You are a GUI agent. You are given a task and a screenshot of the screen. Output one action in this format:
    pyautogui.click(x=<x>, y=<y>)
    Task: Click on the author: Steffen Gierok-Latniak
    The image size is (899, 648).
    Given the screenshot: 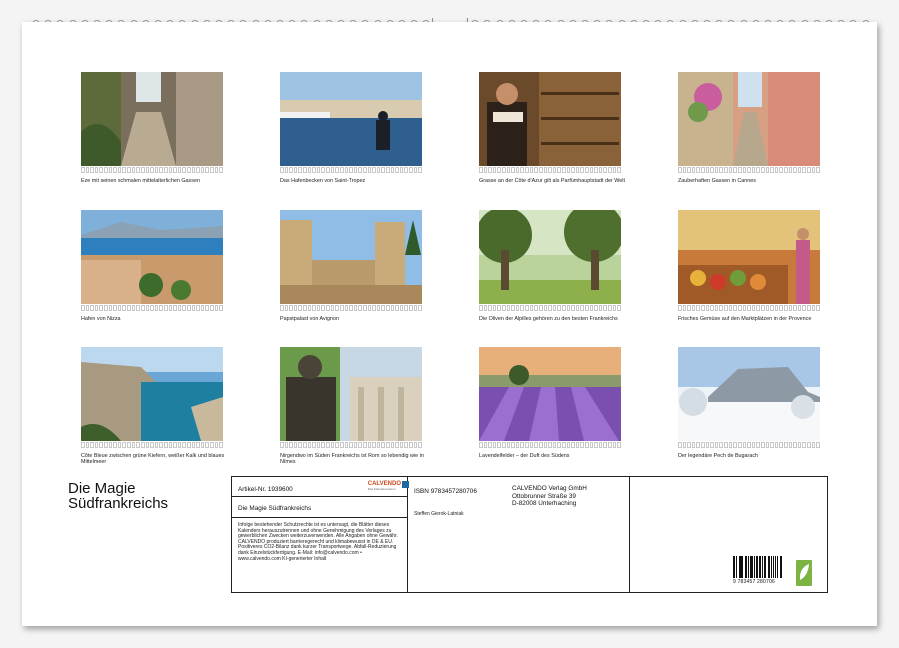 What is the action you would take?
    pyautogui.click(x=439, y=515)
    